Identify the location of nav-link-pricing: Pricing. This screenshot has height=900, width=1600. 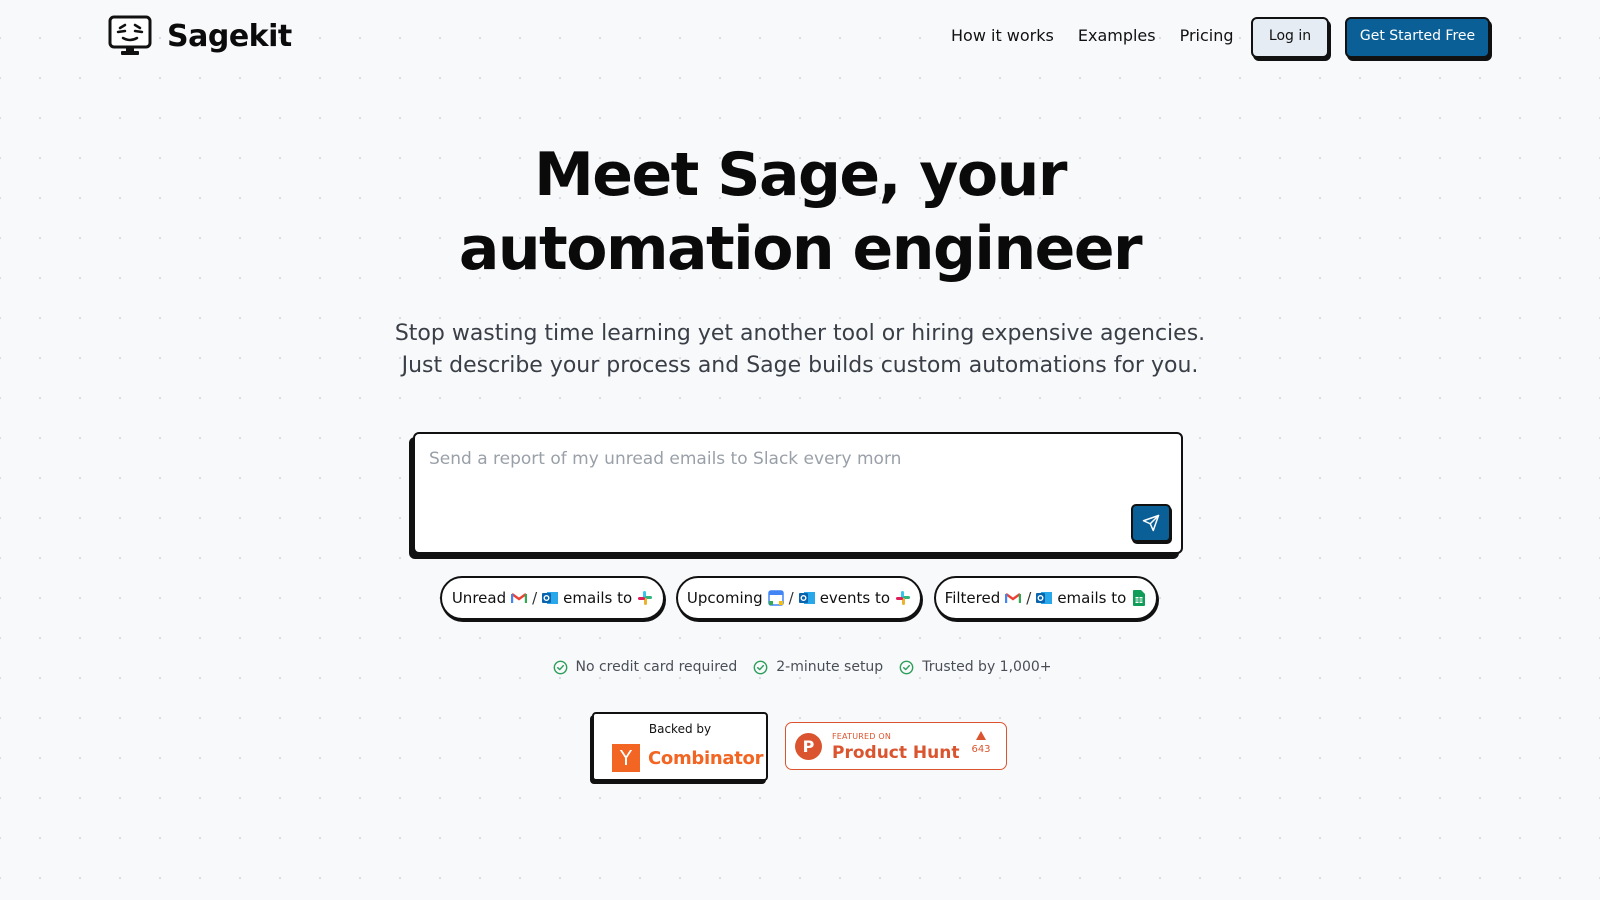
(1207, 35).